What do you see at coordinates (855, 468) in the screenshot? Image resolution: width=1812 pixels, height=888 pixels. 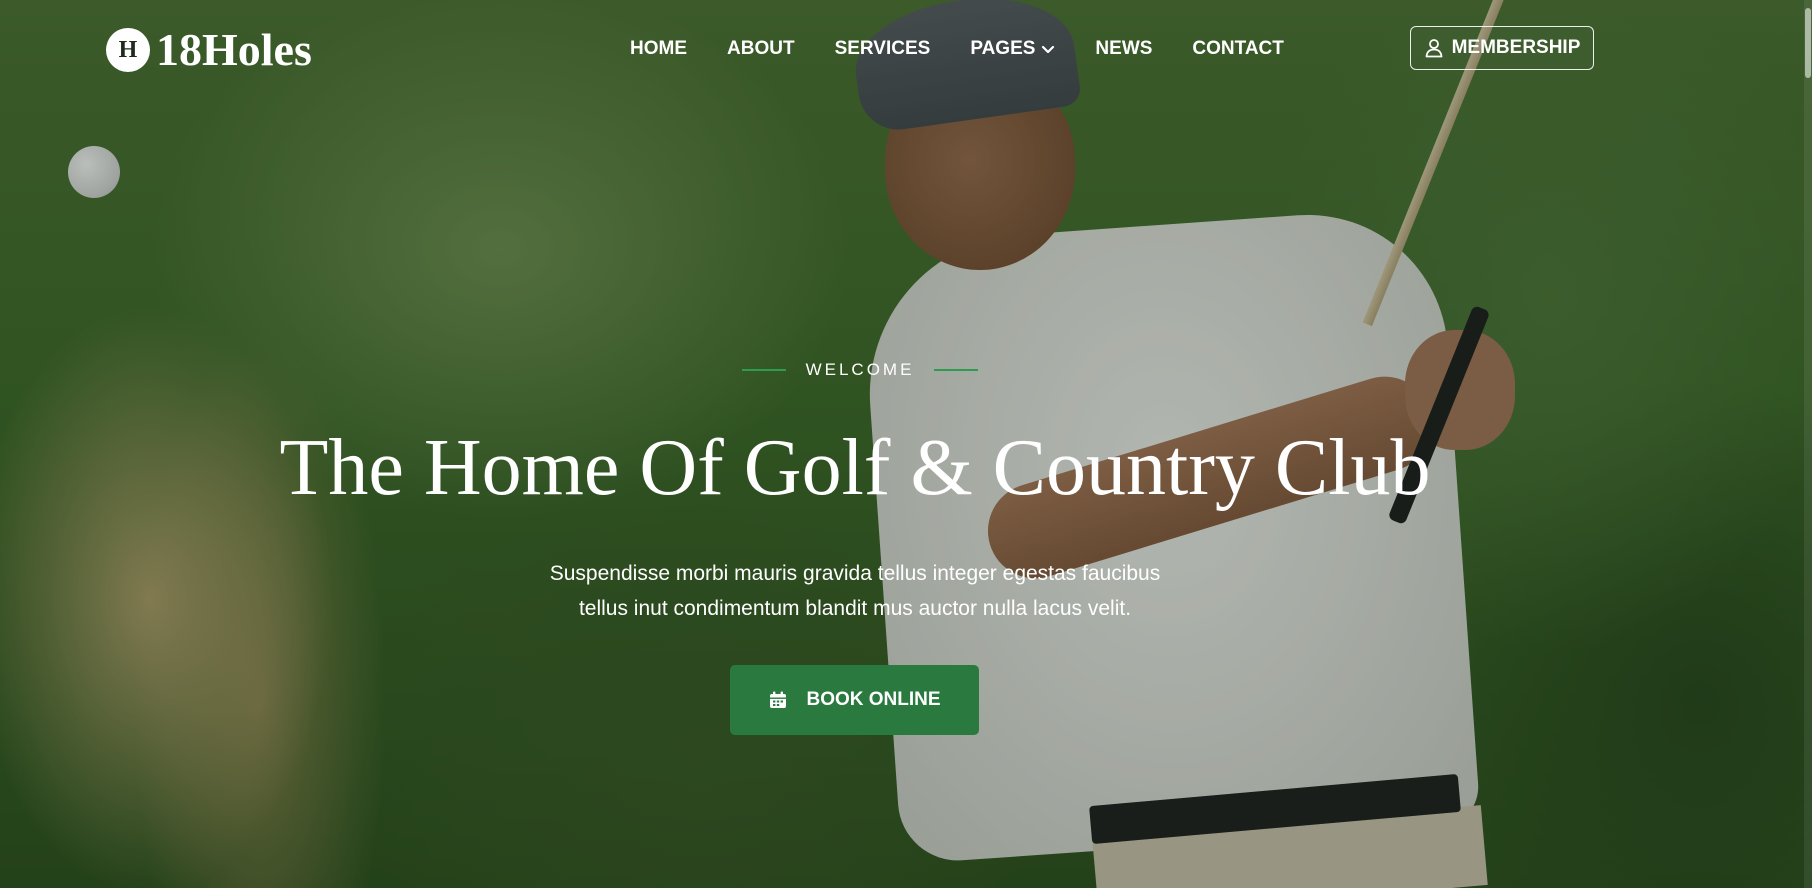 I see `hero-title: The Home Of Golf & Country Club` at bounding box center [855, 468].